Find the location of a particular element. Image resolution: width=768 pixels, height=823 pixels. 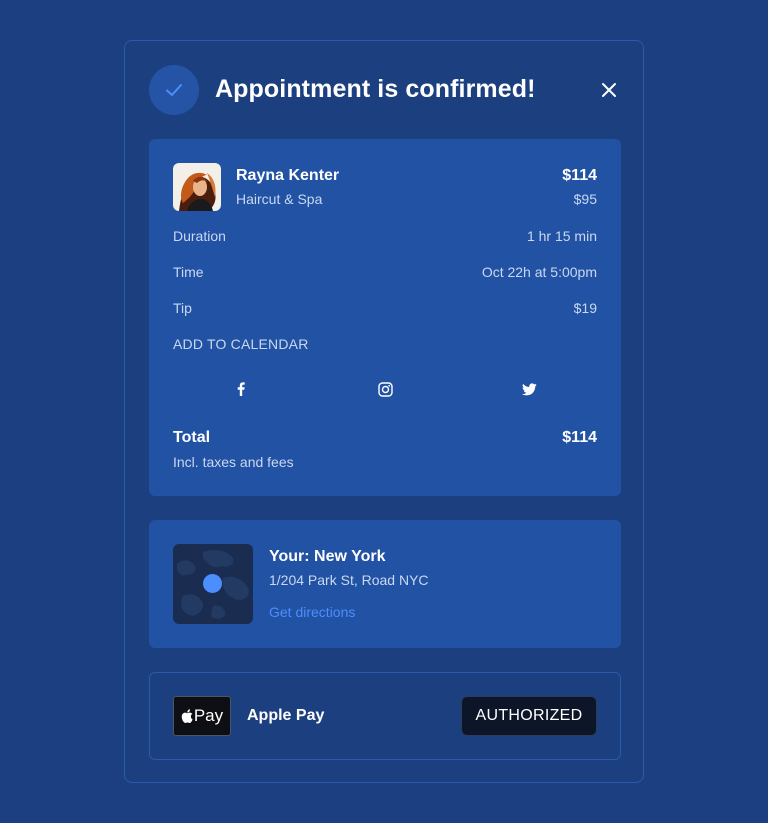

apple-pay-badge-text: Pay is located at coordinates (208, 715).